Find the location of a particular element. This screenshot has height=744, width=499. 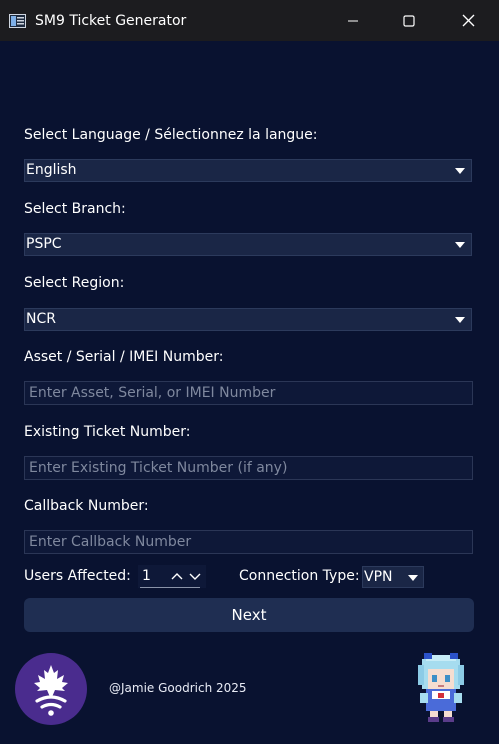

language-value: English is located at coordinates (51, 170).